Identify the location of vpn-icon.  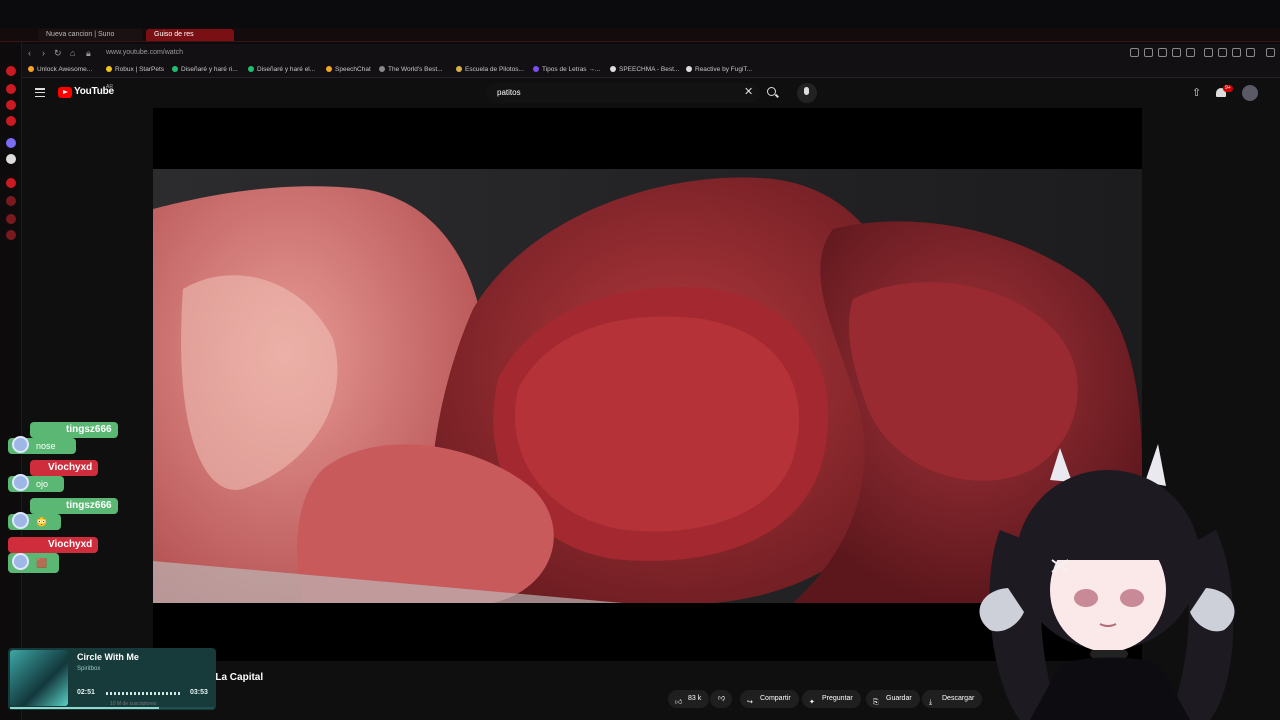
(1162, 52).